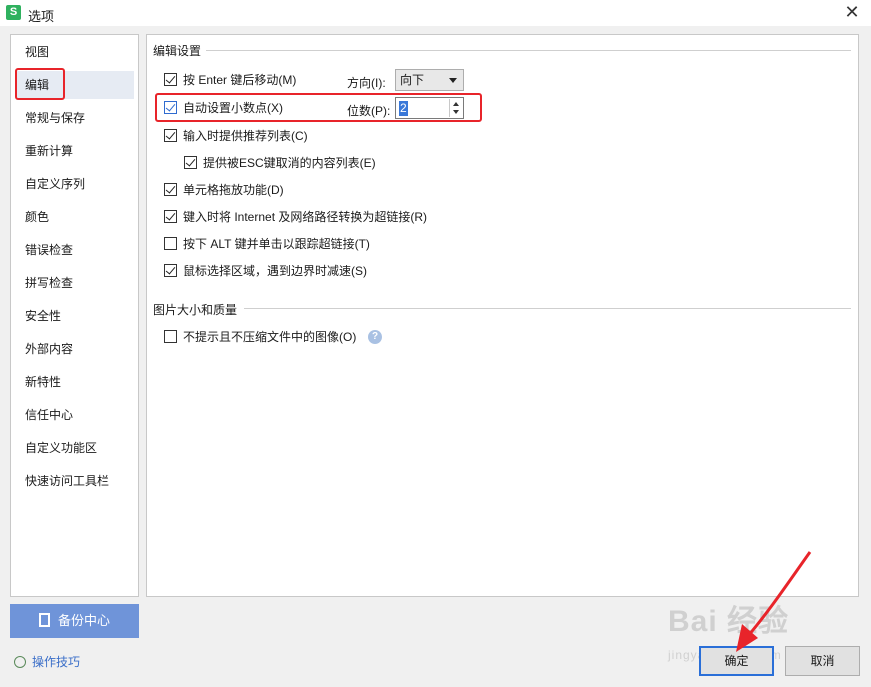 The image size is (871, 687). I want to click on option-esc-cancel-list: 提供被ESC键取消的内容列表(E), so click(280, 164).